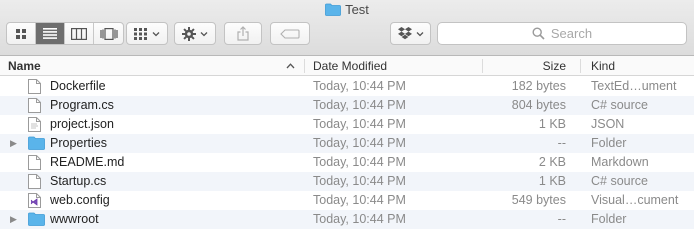  What do you see at coordinates (36, 200) in the screenshot?
I see `visual-studio-icon` at bounding box center [36, 200].